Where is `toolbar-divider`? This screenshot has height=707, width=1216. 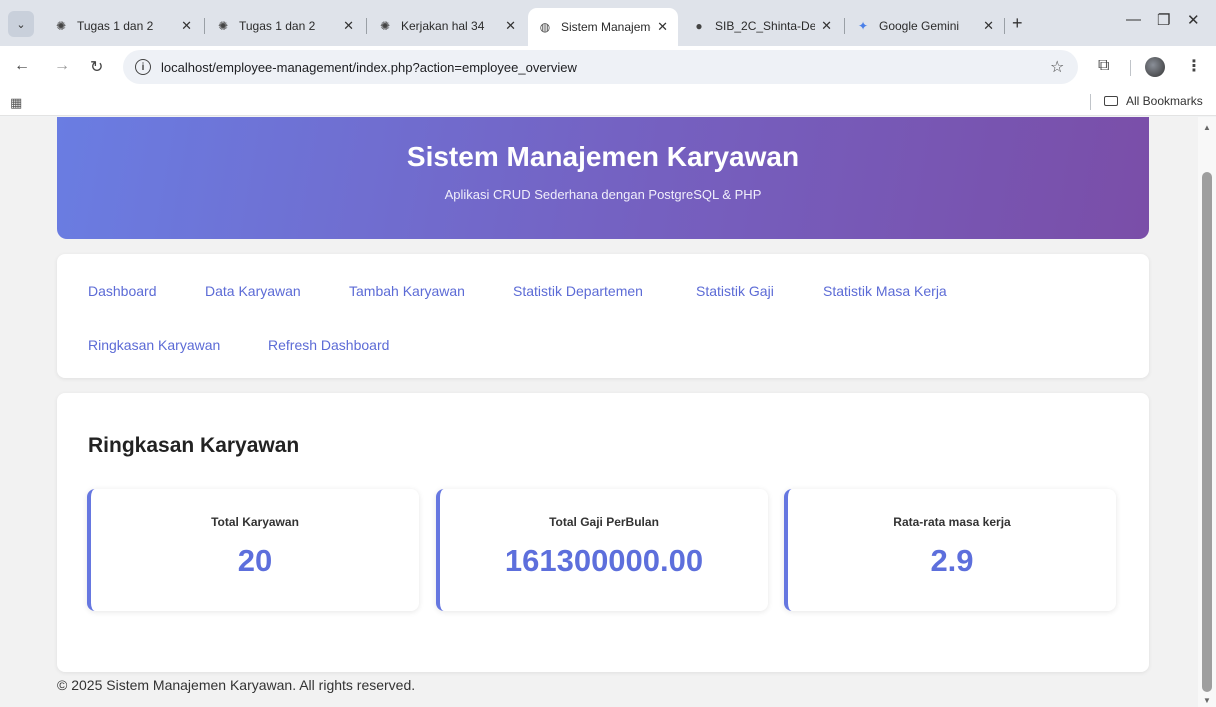 toolbar-divider is located at coordinates (1130, 68).